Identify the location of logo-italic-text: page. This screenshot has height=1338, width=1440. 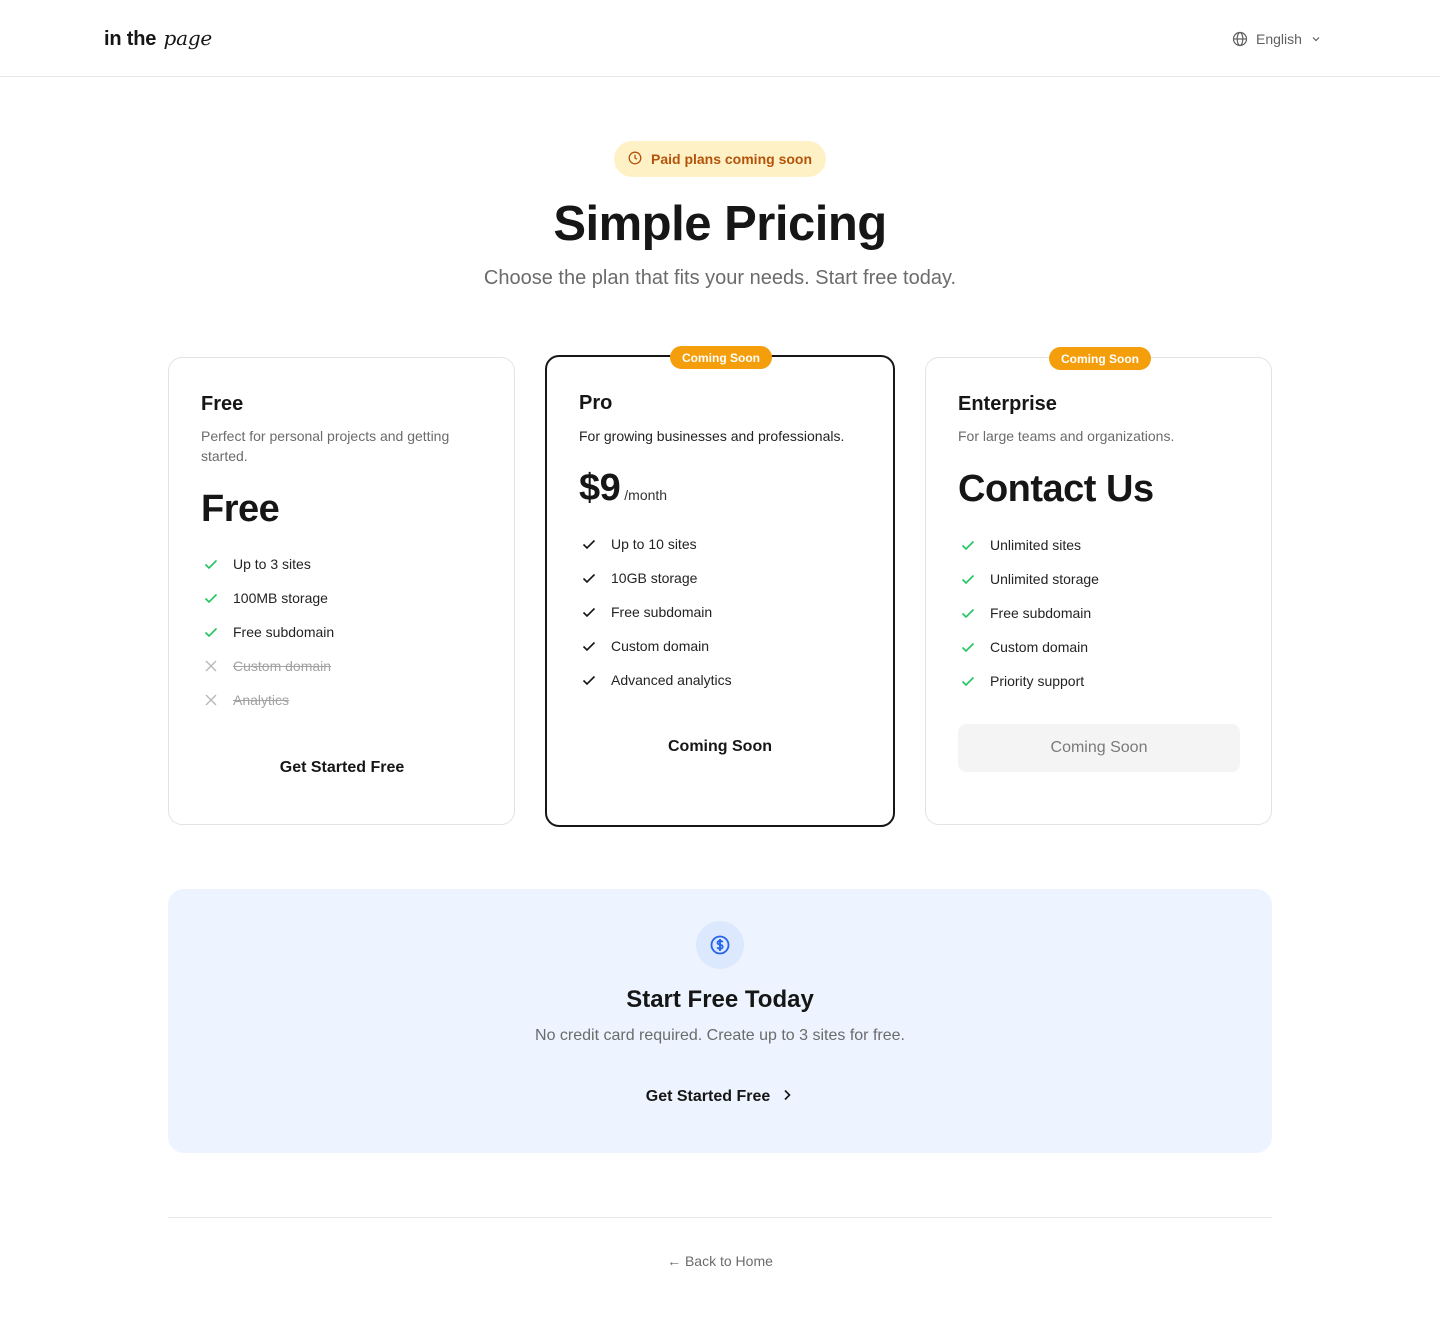
(188, 38).